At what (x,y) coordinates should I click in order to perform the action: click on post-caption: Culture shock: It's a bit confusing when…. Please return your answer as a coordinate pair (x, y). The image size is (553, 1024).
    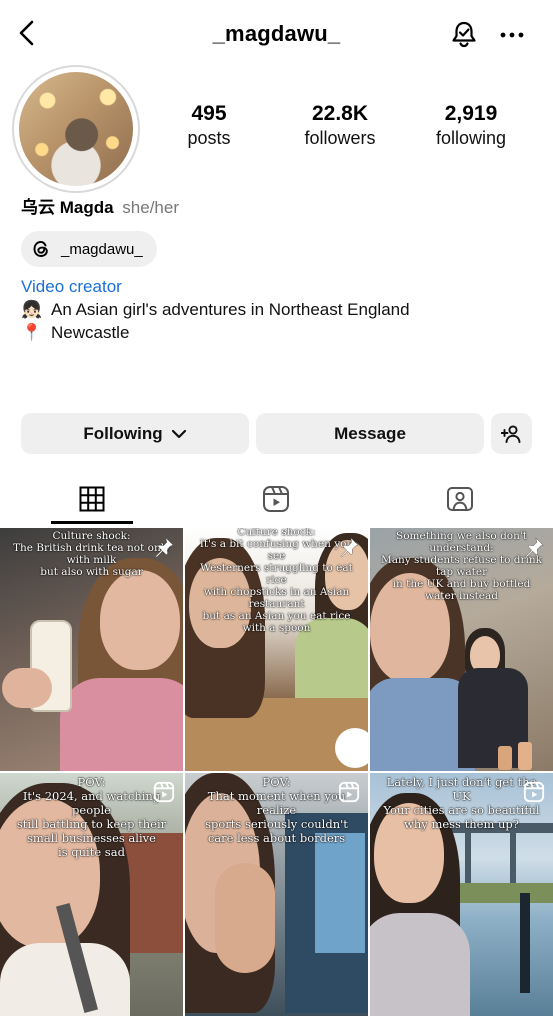
    Looking at the image, I should click on (276, 581).